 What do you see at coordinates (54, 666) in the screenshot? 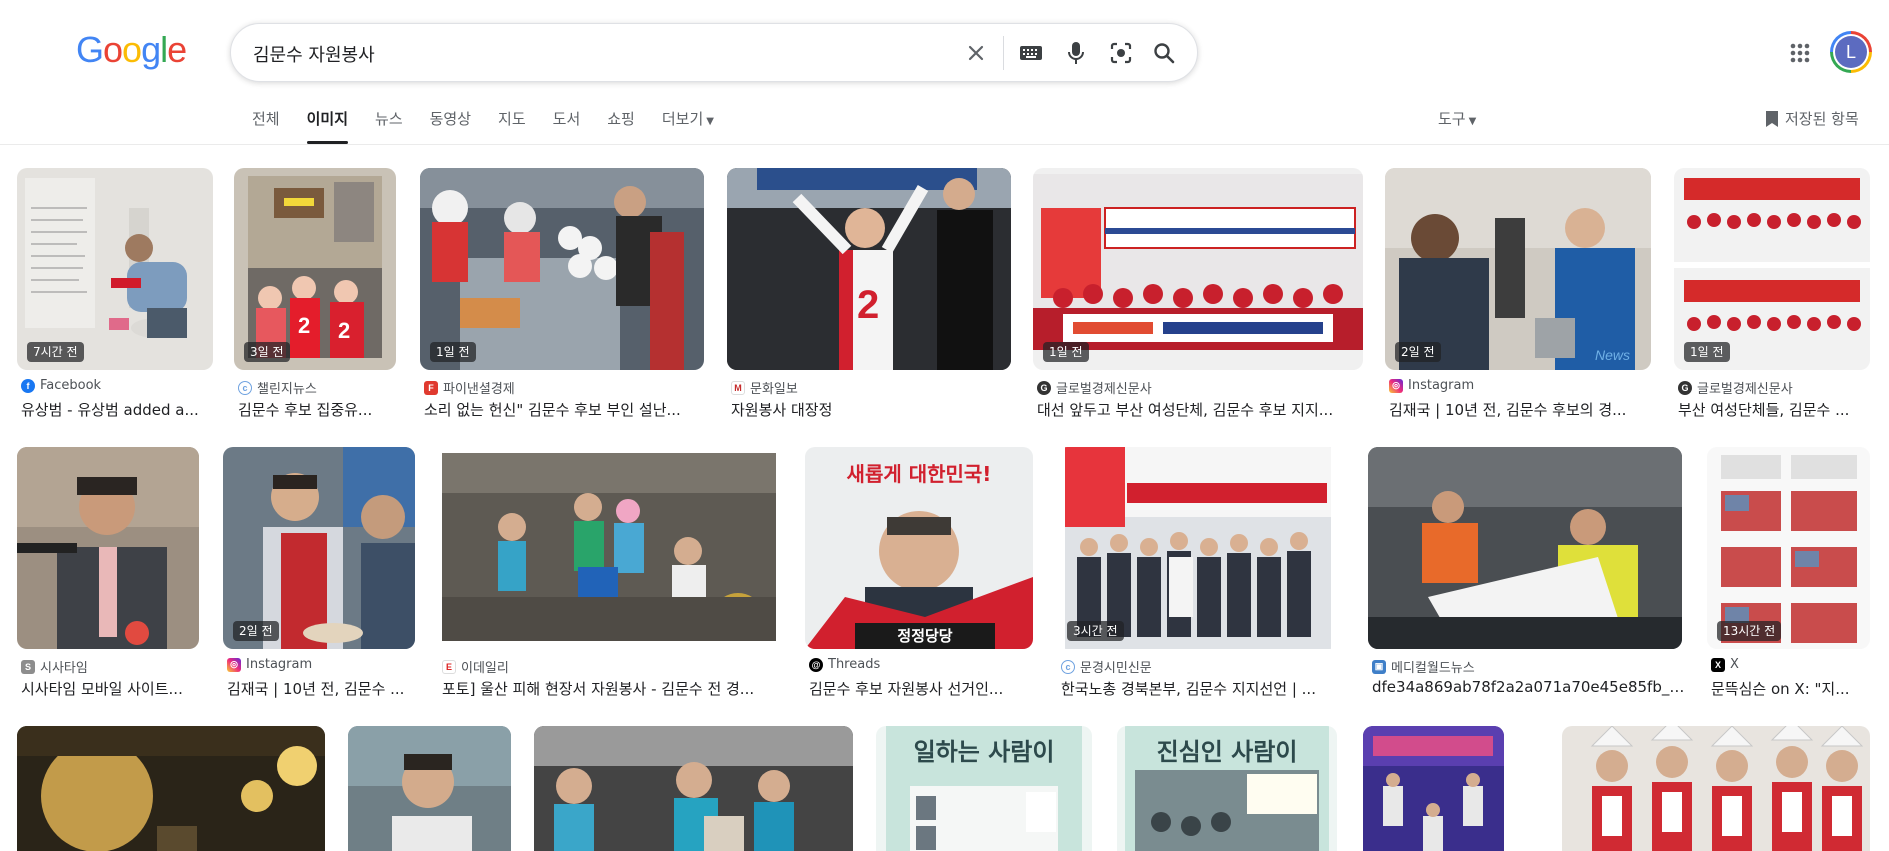
I see `result-source: S 시사타임` at bounding box center [54, 666].